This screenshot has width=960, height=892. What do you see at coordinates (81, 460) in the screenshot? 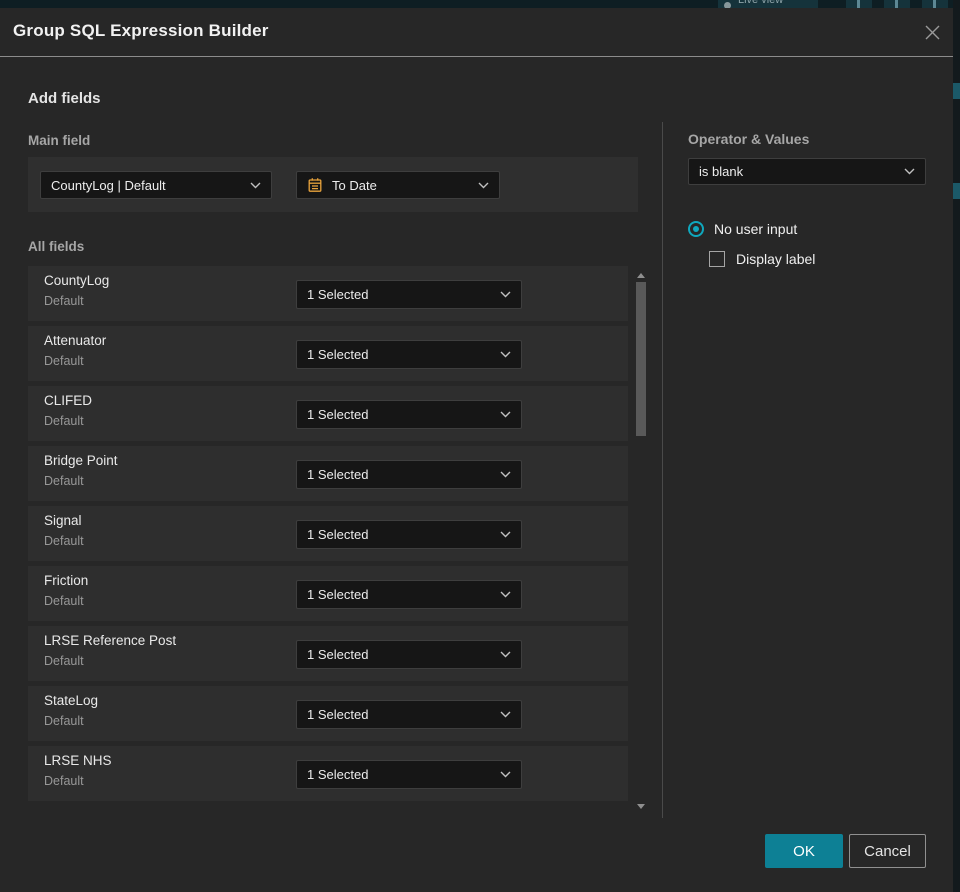
I see `field-name: Bridge Point` at bounding box center [81, 460].